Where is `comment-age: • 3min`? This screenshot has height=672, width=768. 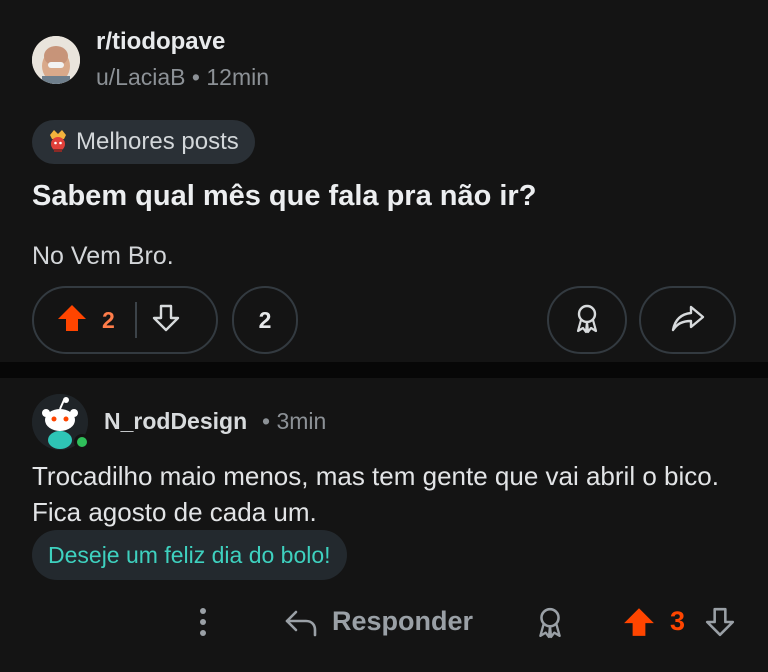
comment-age: • 3min is located at coordinates (294, 421).